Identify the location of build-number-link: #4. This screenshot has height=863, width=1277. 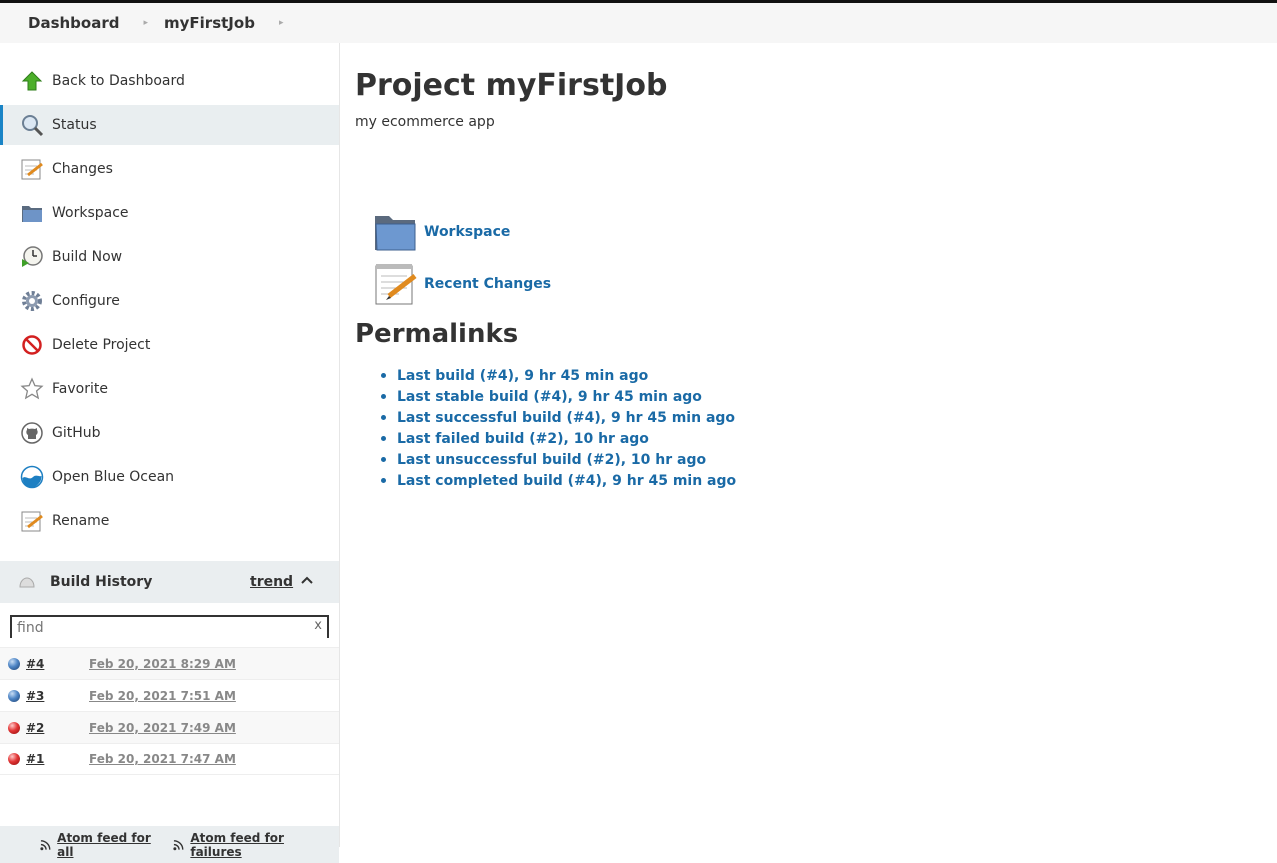
(57, 664).